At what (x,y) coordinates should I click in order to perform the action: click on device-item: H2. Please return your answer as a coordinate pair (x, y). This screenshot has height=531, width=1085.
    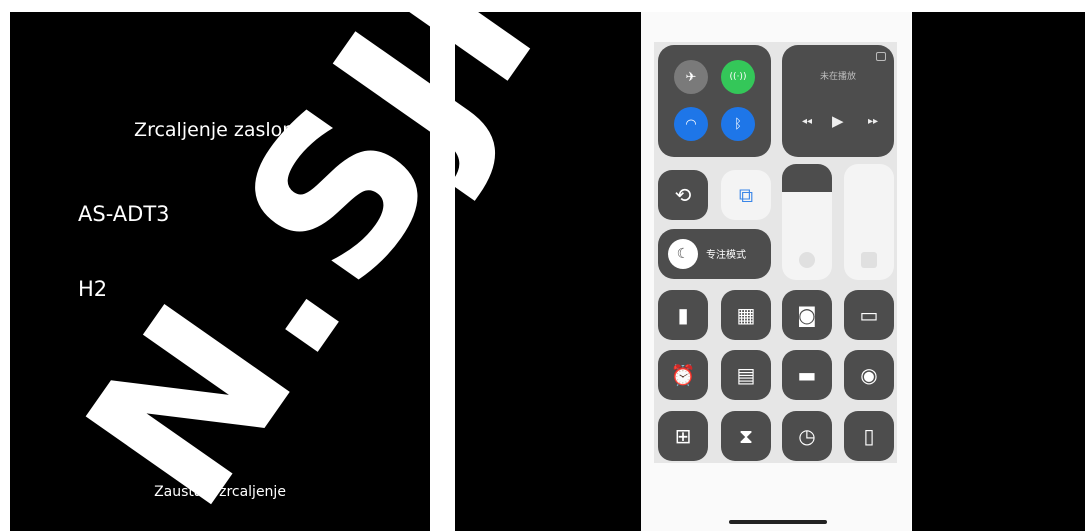
    Looking at the image, I should click on (92, 289).